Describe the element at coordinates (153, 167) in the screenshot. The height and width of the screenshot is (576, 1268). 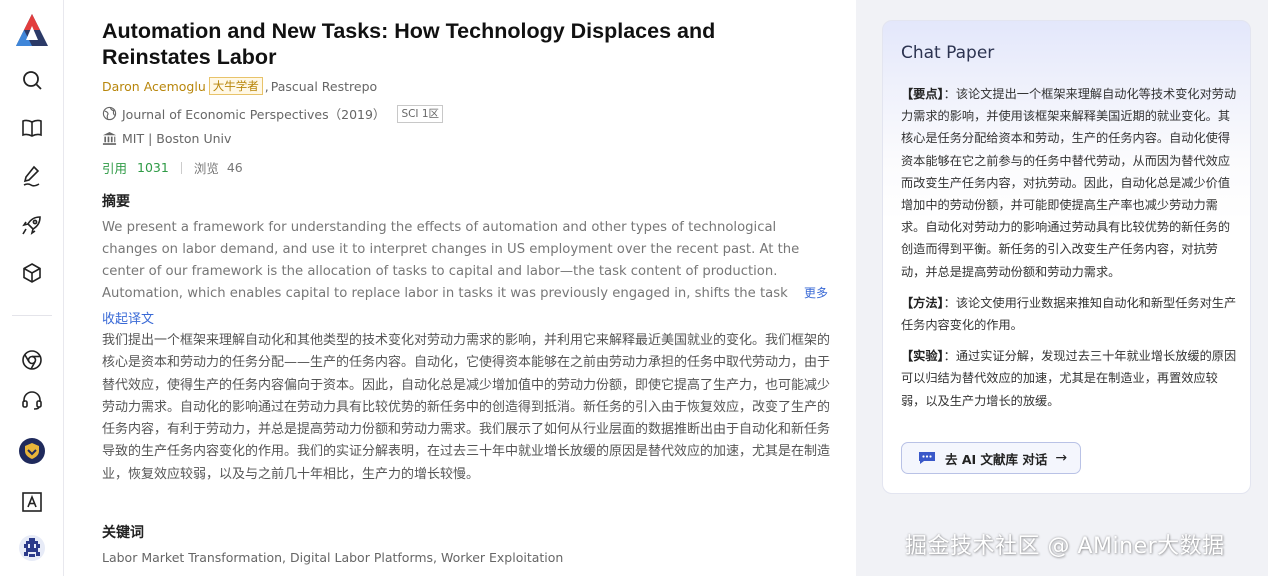
I see `citations-count: 1031` at that location.